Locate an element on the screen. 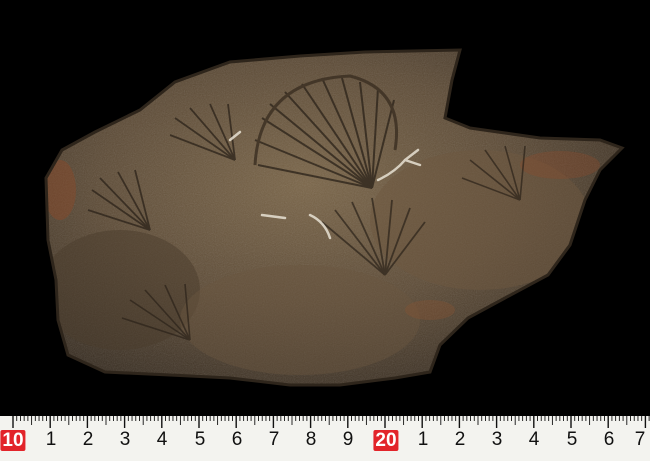 This screenshot has width=650, height=461. ruler-label-8: 8 is located at coordinates (311, 439).